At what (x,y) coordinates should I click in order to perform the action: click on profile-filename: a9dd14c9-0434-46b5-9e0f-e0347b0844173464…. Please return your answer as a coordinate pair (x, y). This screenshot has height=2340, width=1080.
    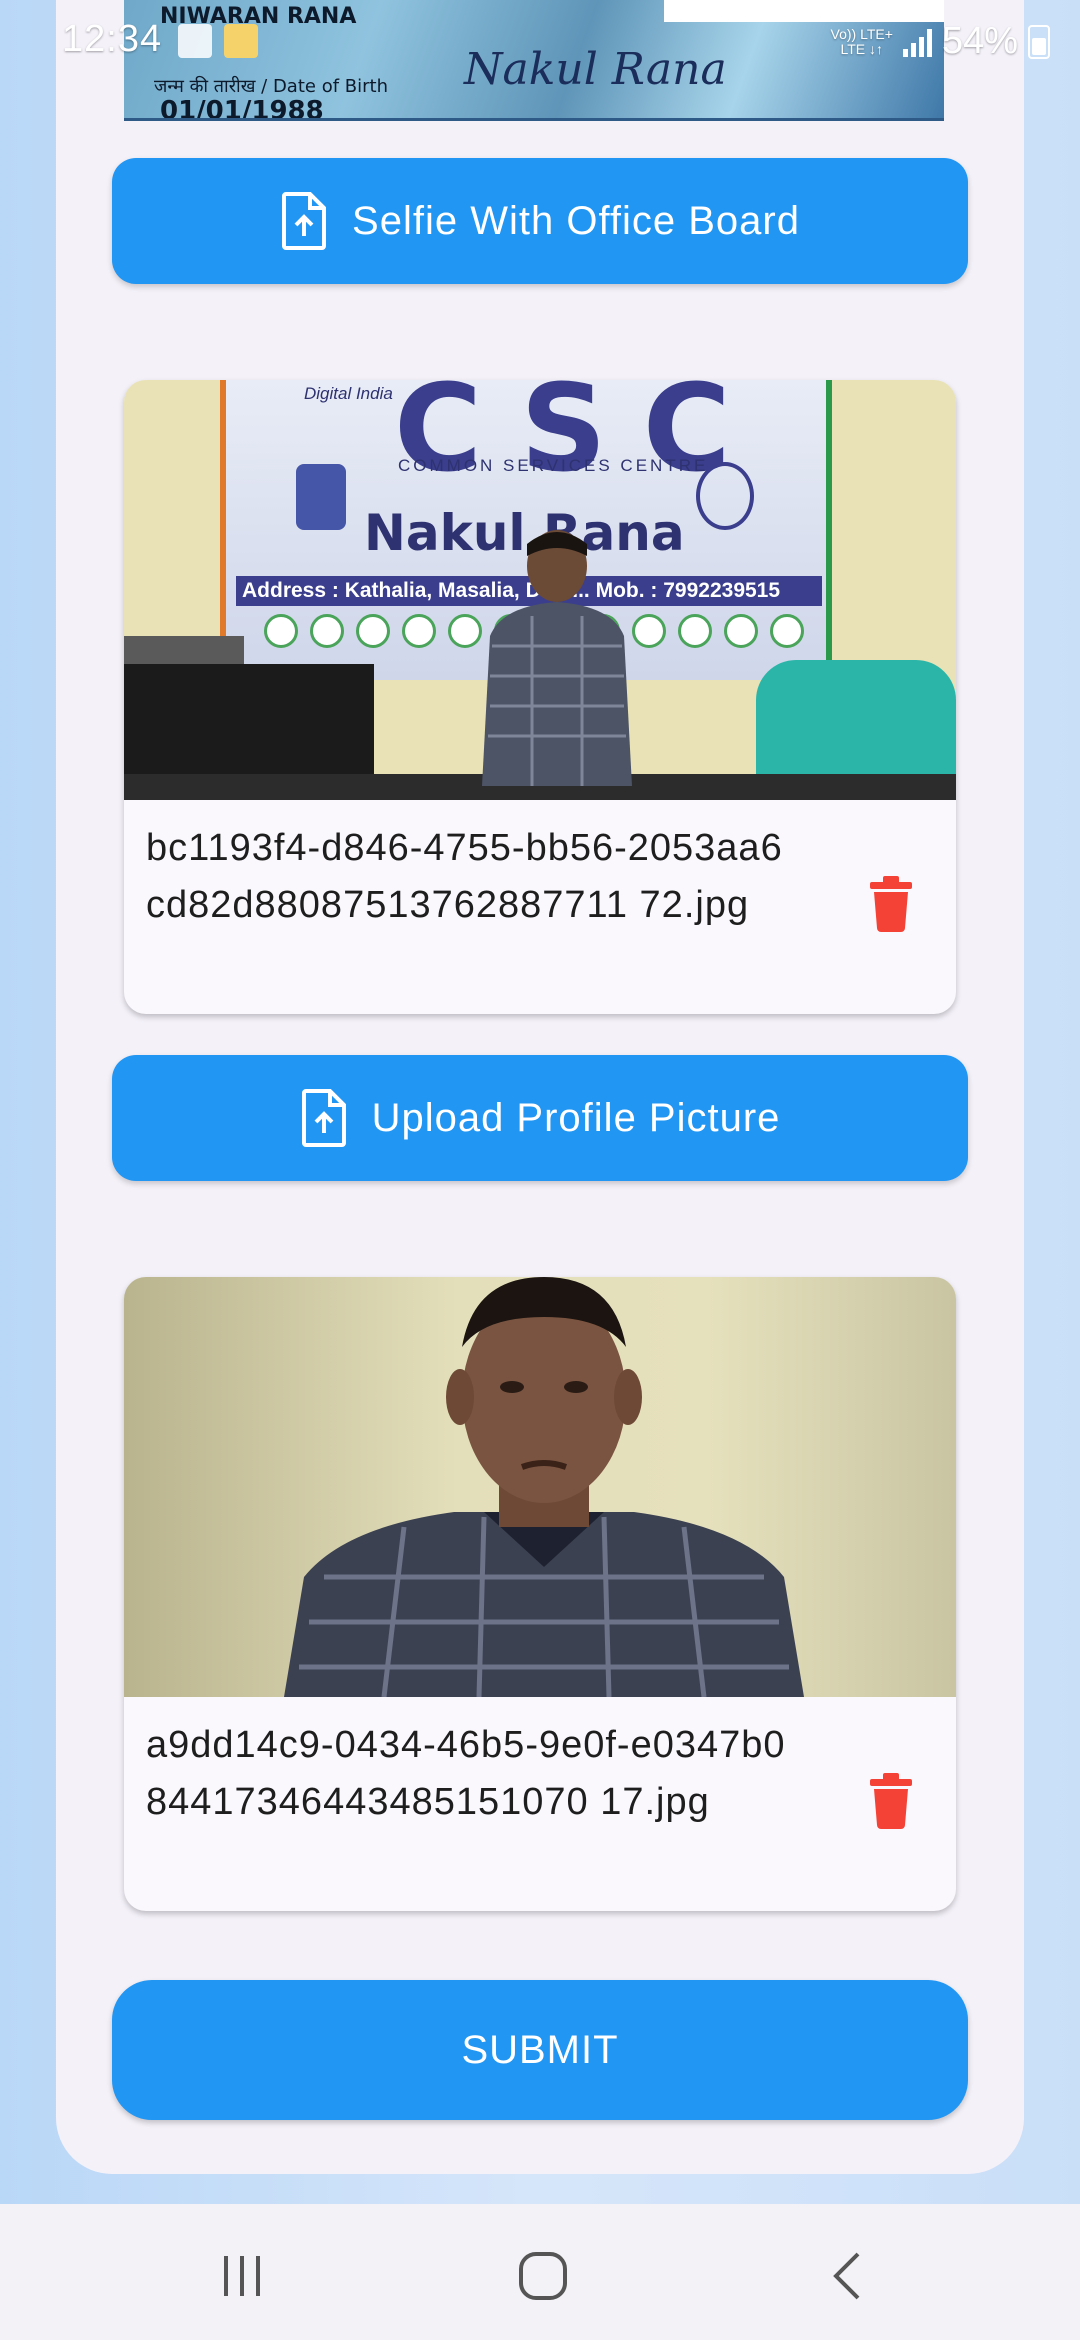
    Looking at the image, I should click on (466, 1773).